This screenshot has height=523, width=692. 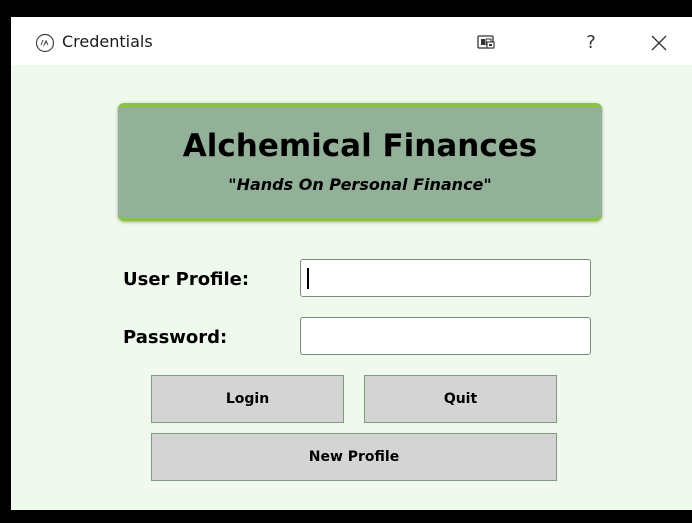 I want to click on title-bar: ⁄ Credentials ?, so click(x=351, y=41).